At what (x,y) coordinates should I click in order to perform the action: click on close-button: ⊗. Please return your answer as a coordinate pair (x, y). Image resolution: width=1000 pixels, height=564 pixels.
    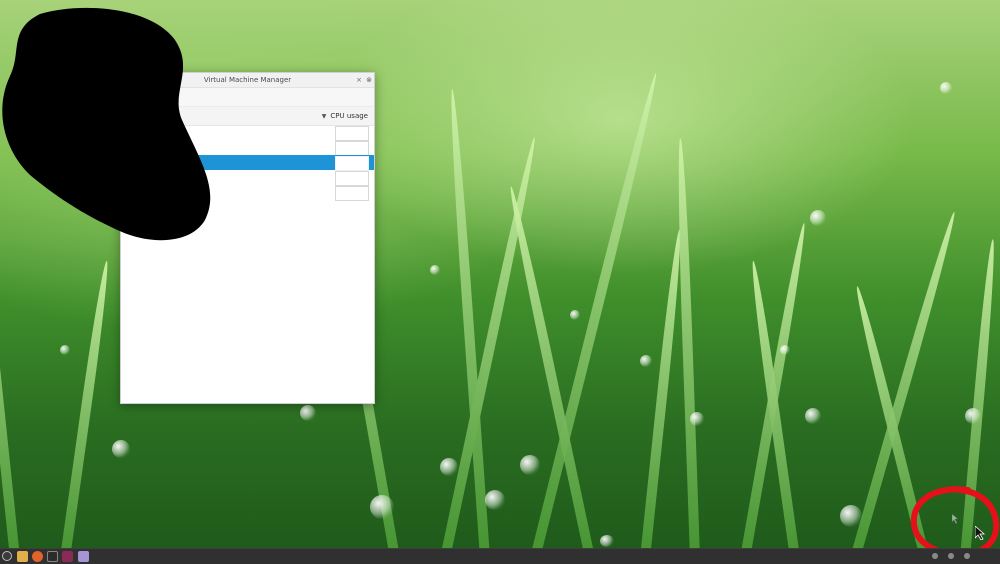
    Looking at the image, I should click on (369, 80).